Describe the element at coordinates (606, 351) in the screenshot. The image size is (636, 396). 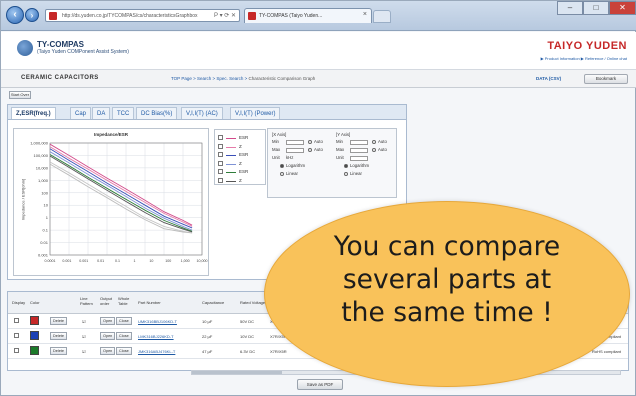
I see `rohs-cell: RoHS compliant` at that location.